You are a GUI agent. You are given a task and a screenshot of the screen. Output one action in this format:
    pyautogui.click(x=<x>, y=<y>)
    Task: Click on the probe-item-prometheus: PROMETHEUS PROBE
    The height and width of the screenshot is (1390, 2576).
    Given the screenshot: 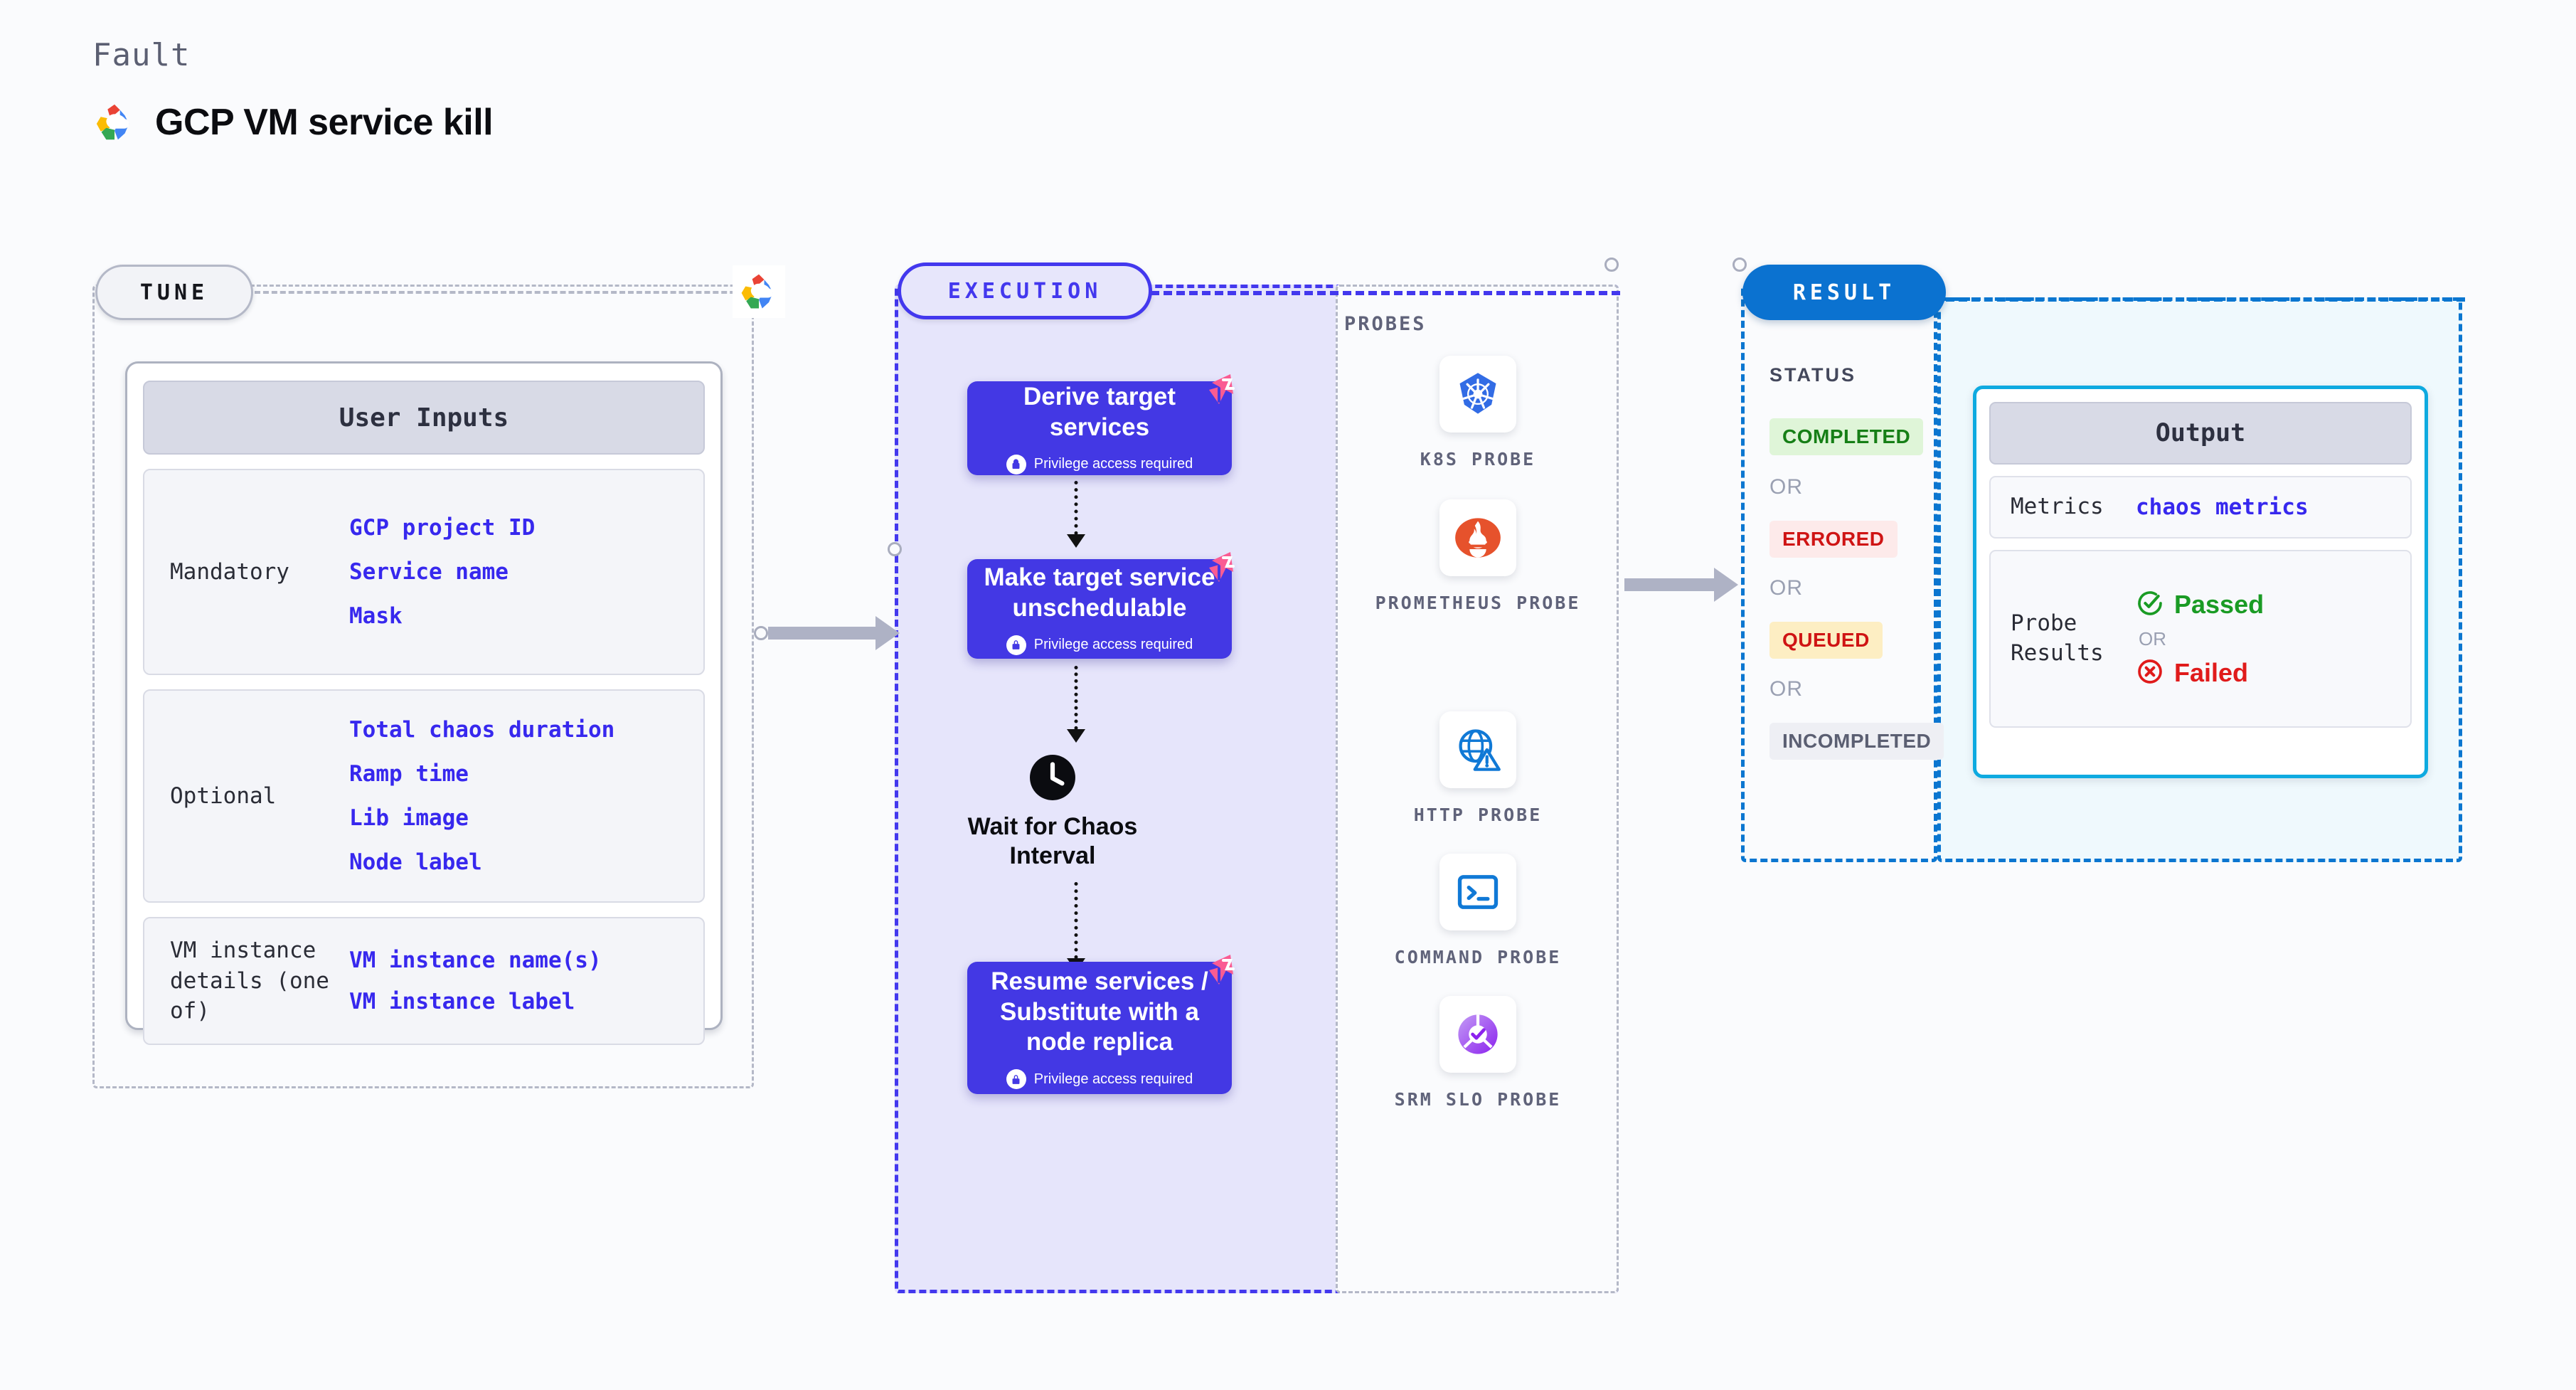 What is the action you would take?
    pyautogui.click(x=1478, y=557)
    